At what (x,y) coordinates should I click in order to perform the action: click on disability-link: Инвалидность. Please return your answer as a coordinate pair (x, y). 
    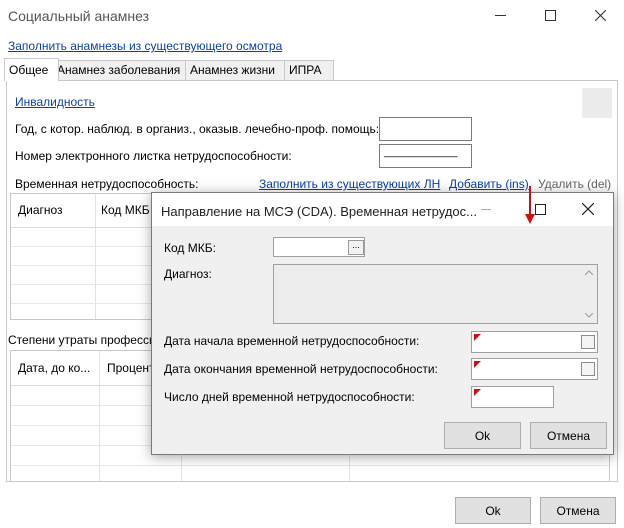
    Looking at the image, I should click on (55, 102).